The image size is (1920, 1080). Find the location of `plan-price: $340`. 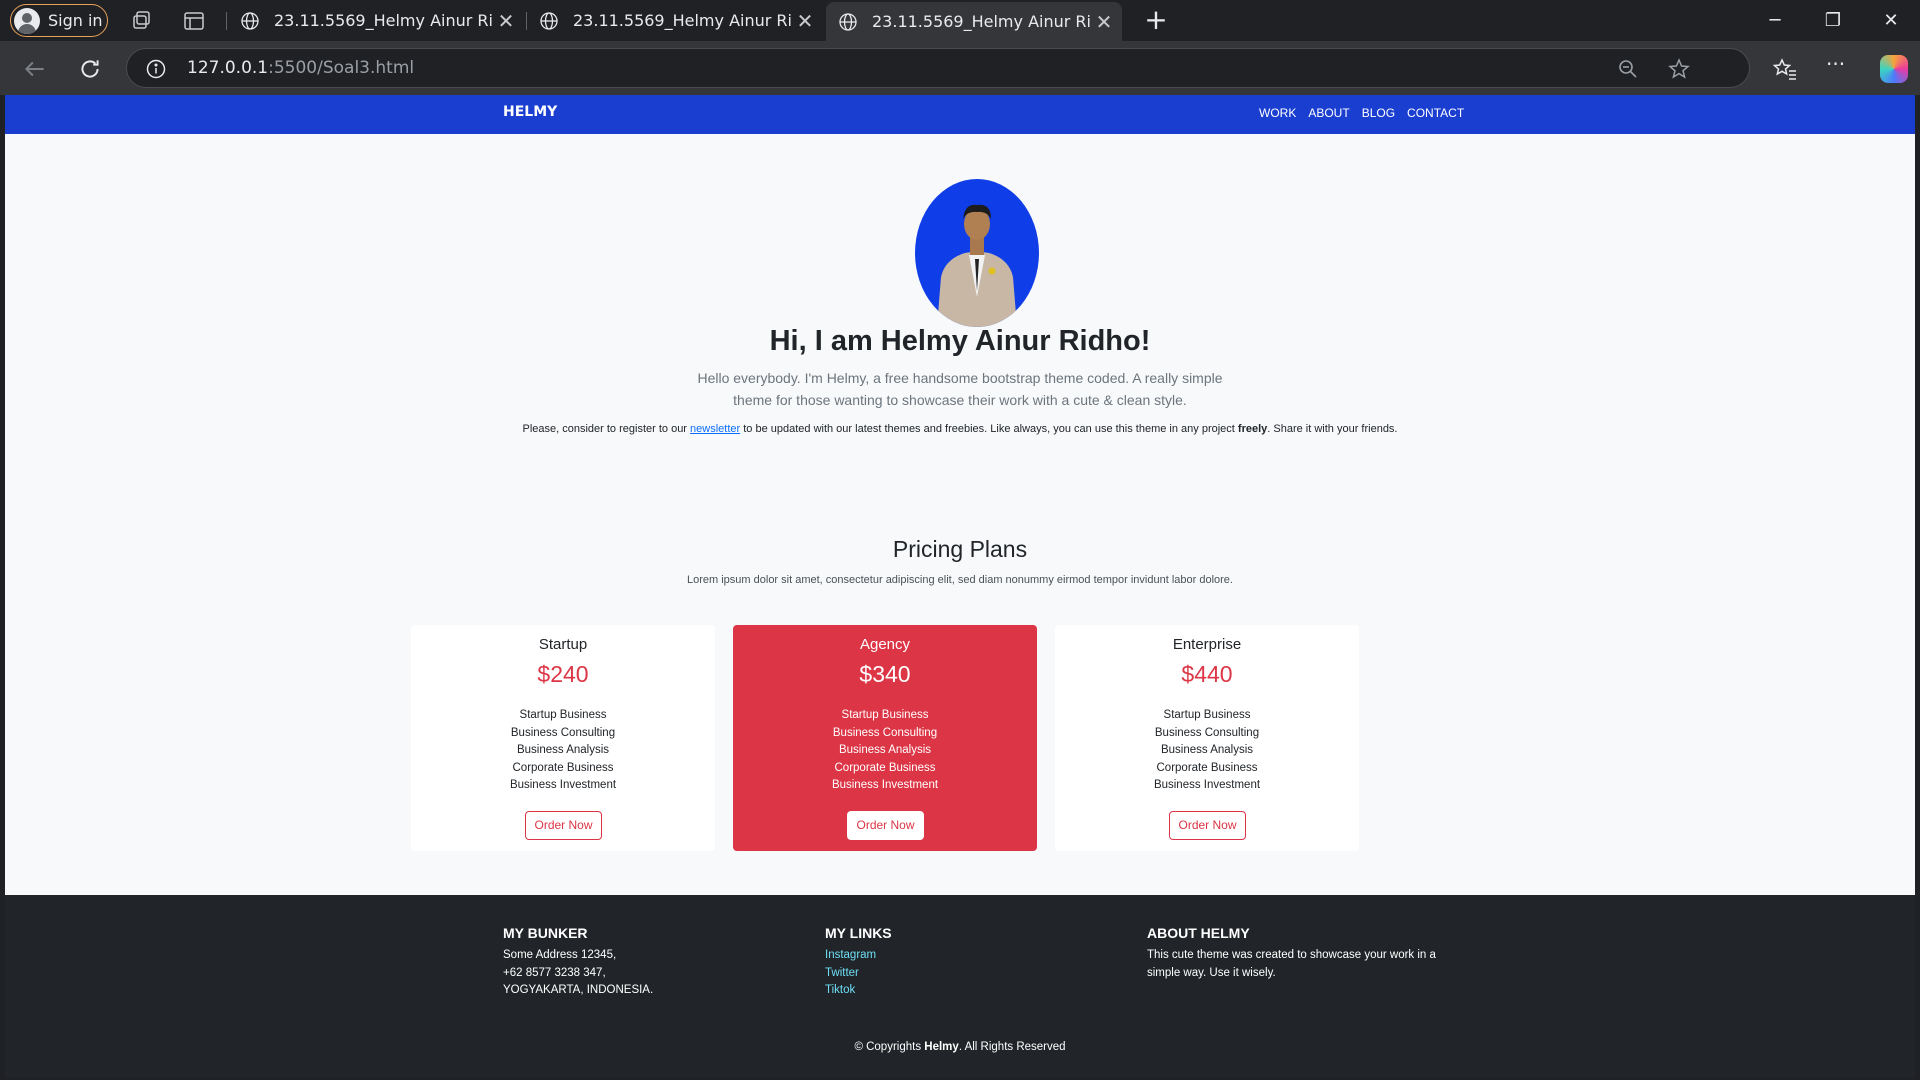

plan-price: $340 is located at coordinates (885, 674).